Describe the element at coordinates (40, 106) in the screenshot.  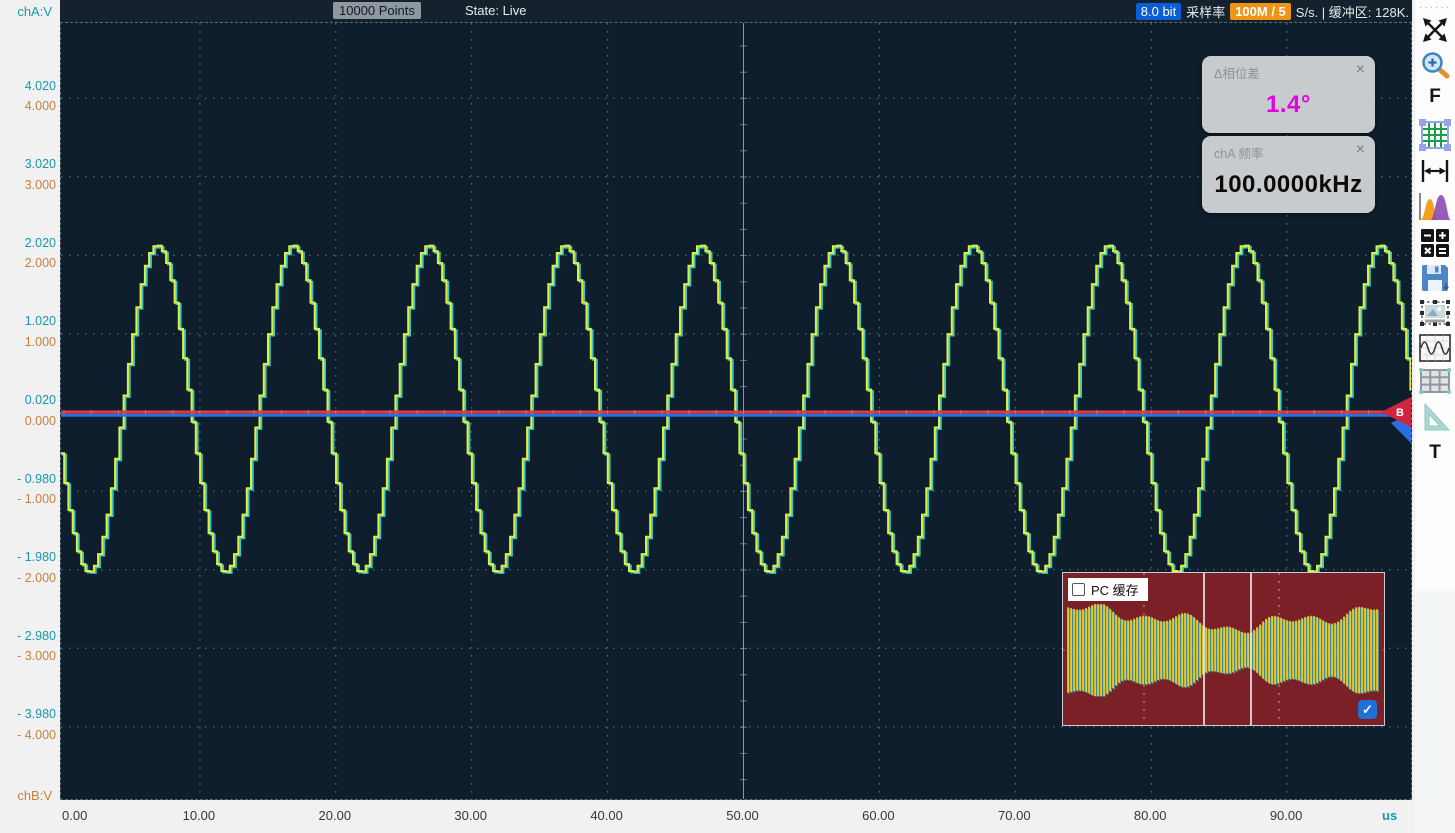
I see `y-axis-tick-chB: 4.000` at that location.